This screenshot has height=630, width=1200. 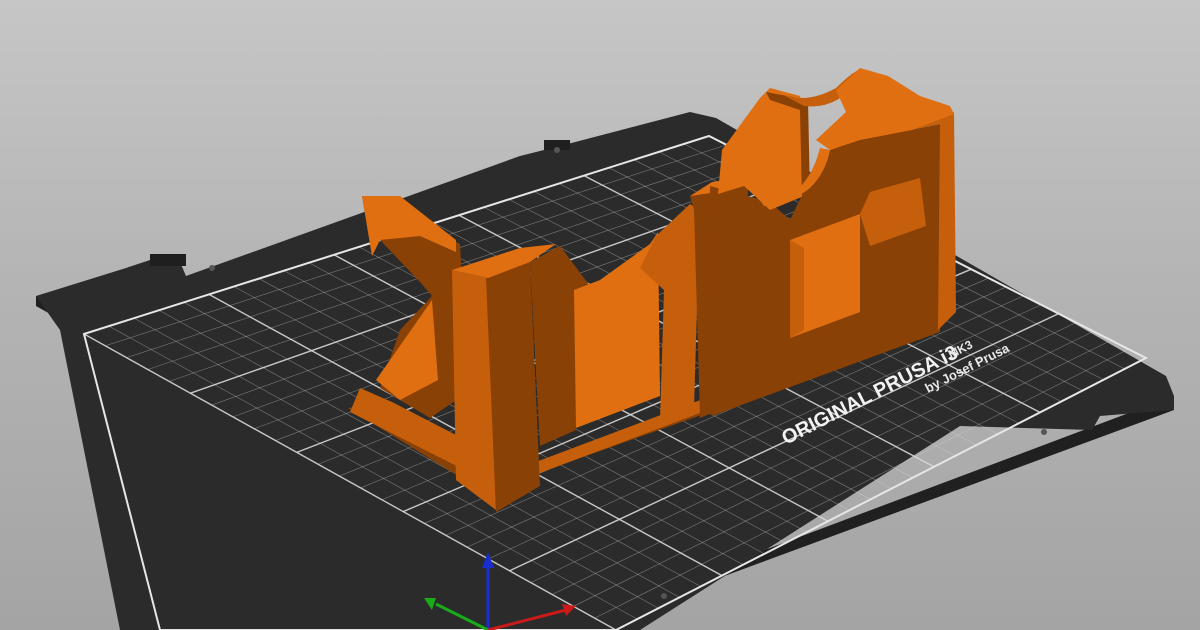 What do you see at coordinates (168, 260) in the screenshot?
I see `bed-clip` at bounding box center [168, 260].